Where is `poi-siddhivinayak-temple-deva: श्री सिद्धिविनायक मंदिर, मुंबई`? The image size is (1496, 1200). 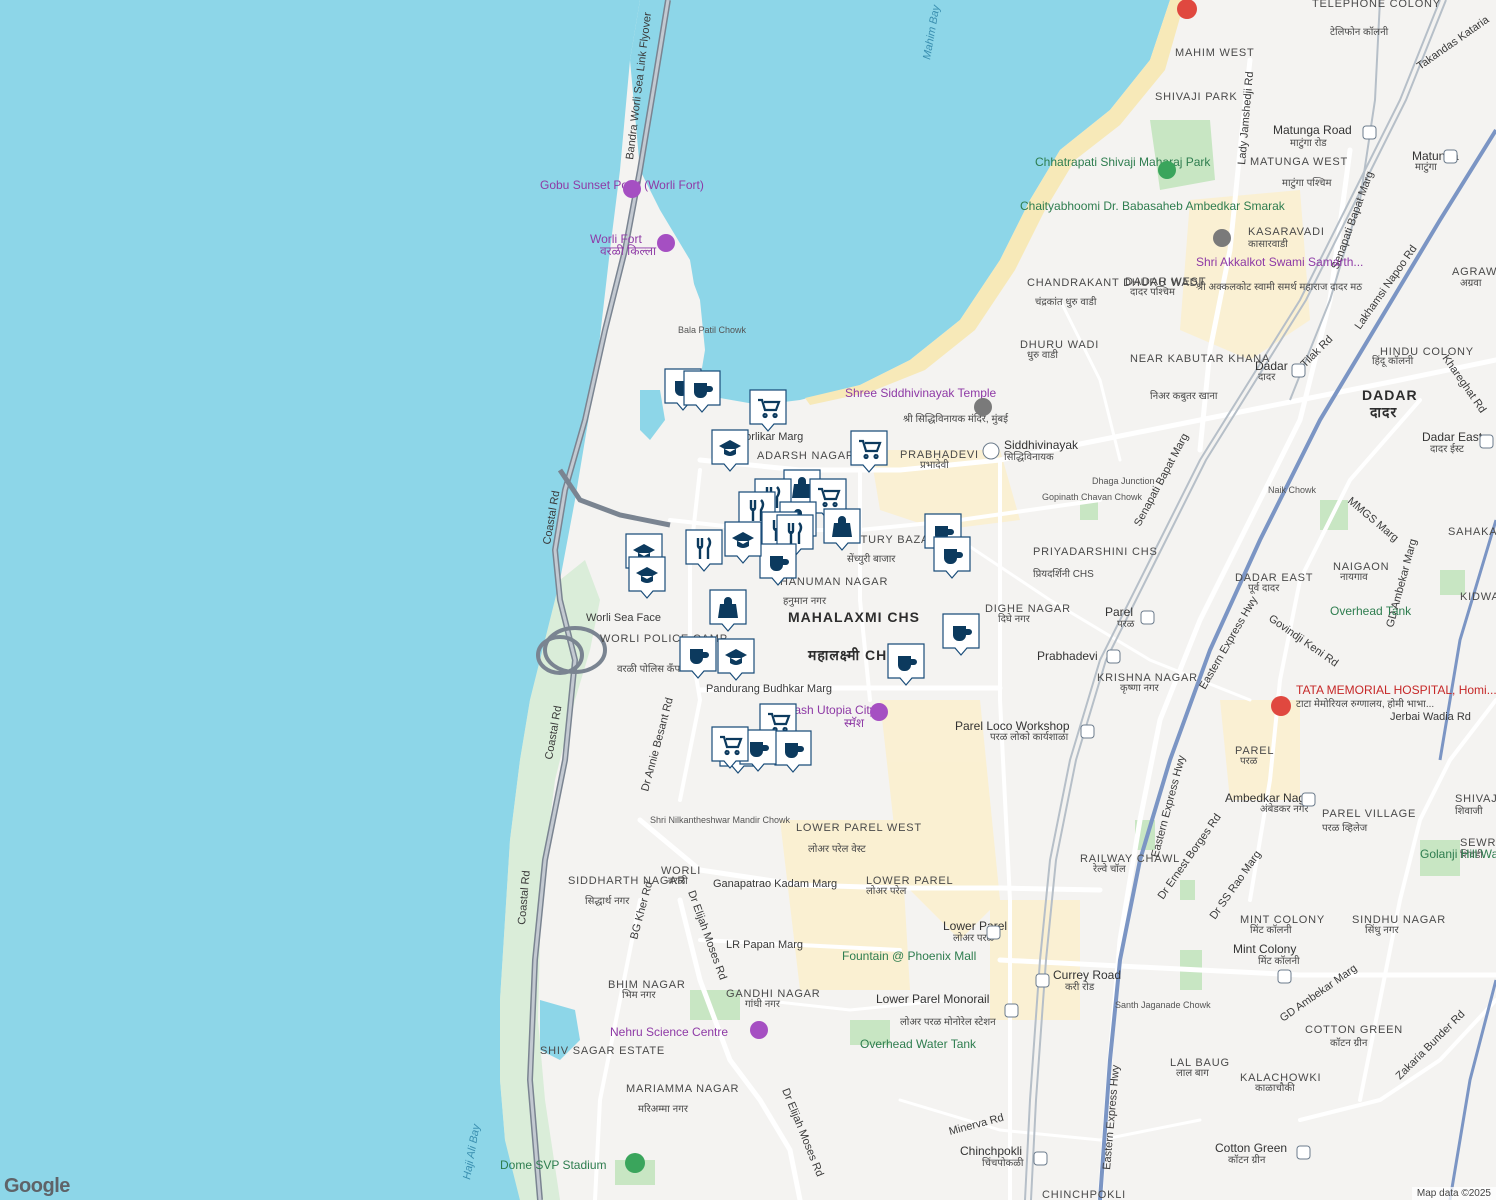
poi-siddhivinayak-temple-deva: श्री सिद्धिविनायक मंदिर, मुंबई is located at coordinates (956, 419).